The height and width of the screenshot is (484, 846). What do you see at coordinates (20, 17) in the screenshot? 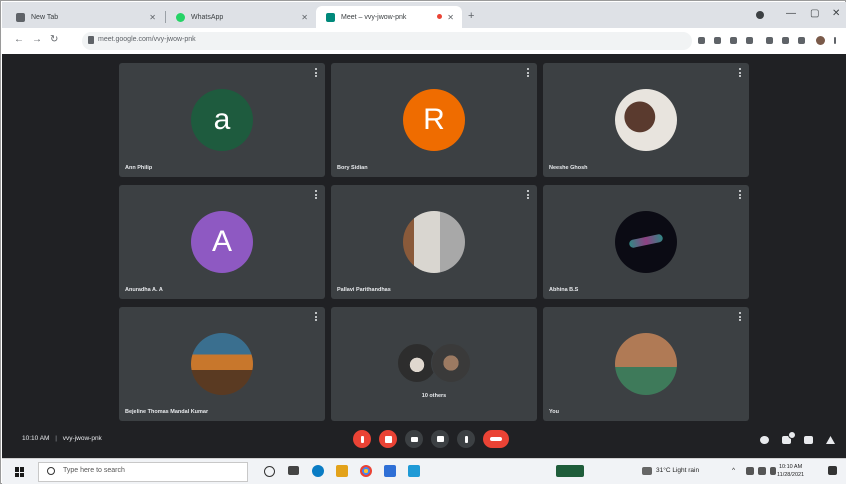
I see `new-tab-favicon-icon` at bounding box center [20, 17].